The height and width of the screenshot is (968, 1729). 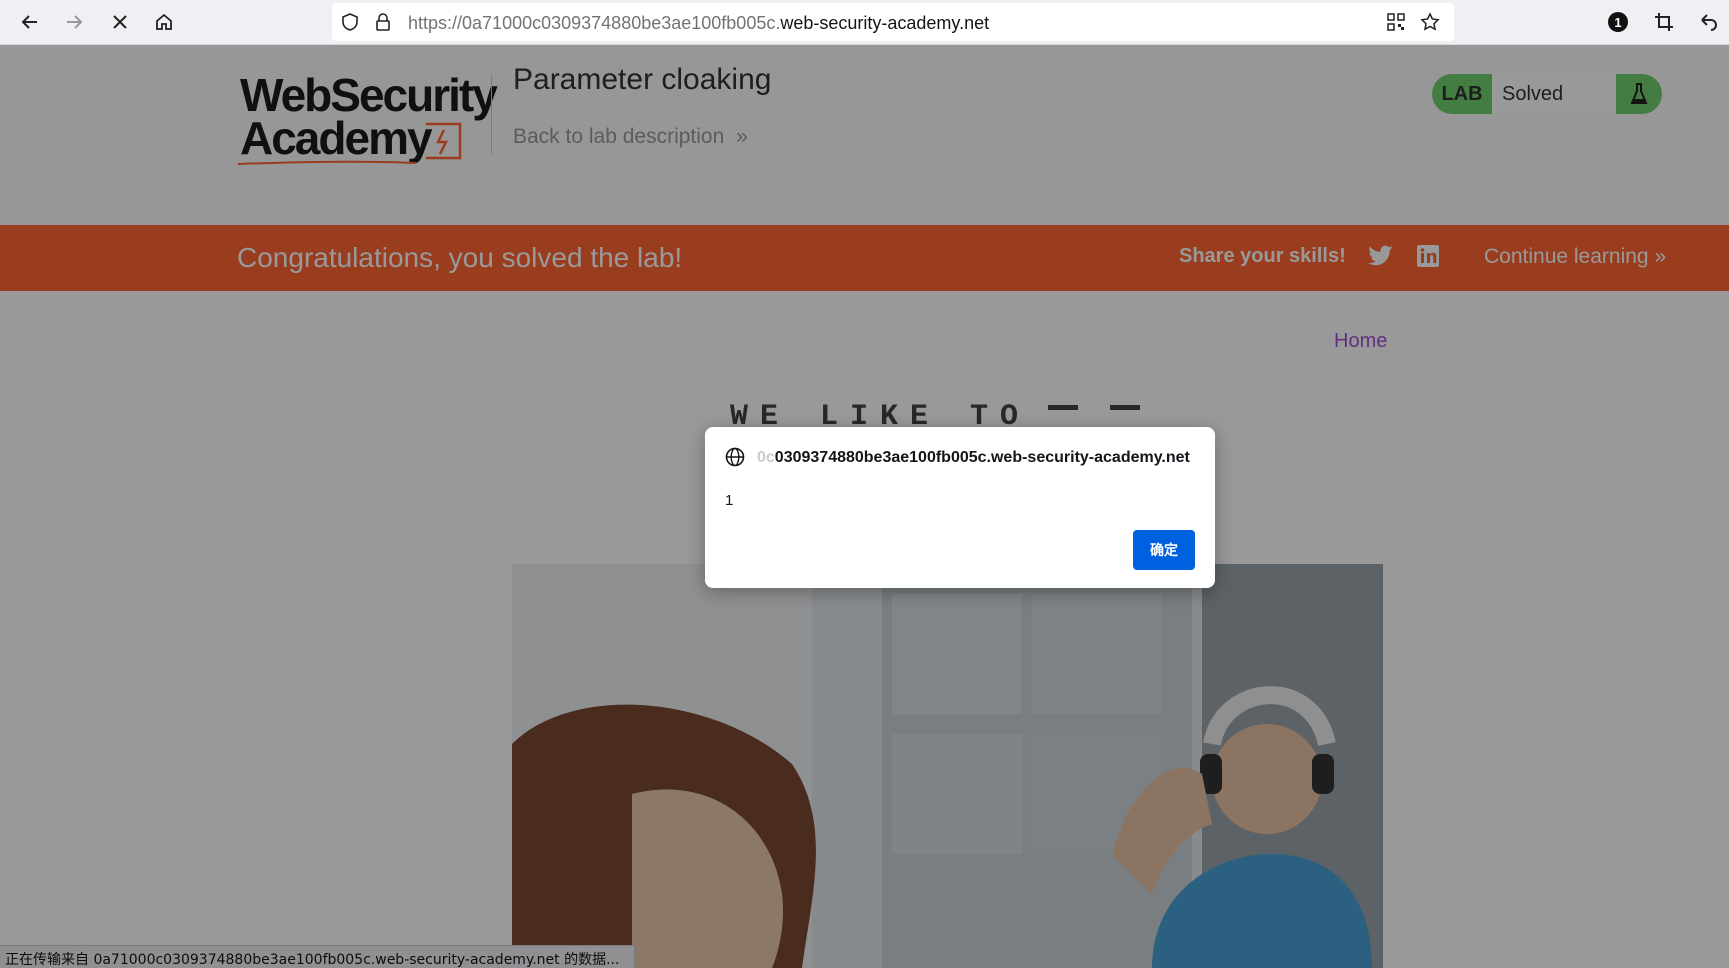 I want to click on notification-badge-icon: 1, so click(x=1618, y=22).